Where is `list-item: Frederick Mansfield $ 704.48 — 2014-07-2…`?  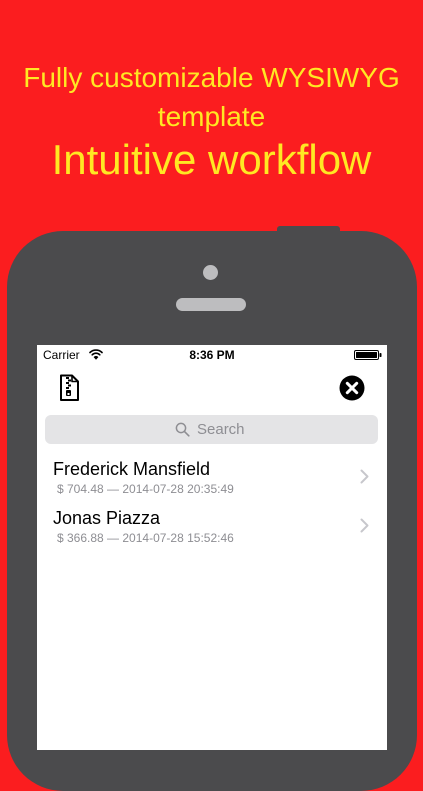
list-item: Frederick Mansfield $ 704.48 — 2014-07-2… is located at coordinates (212, 477).